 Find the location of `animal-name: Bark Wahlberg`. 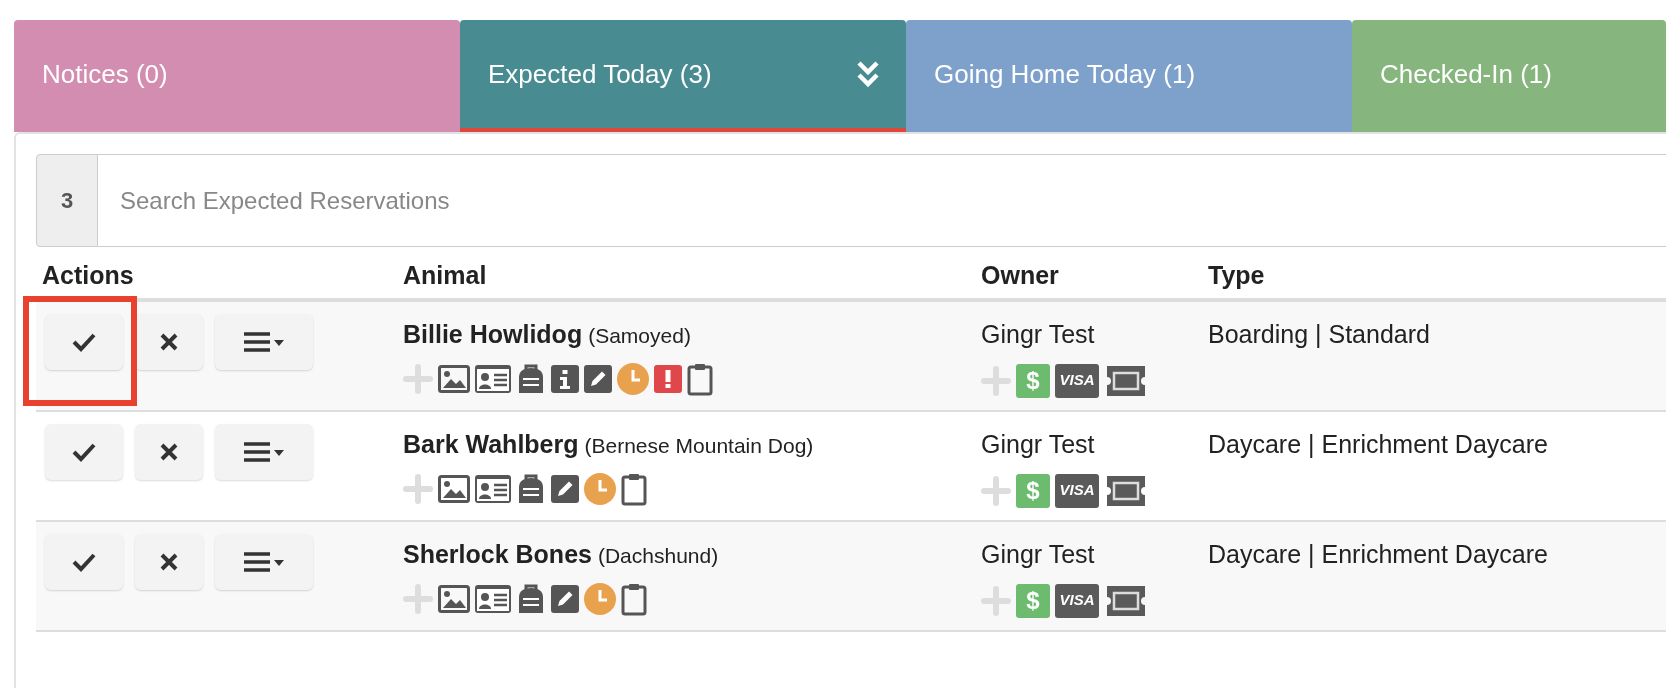

animal-name: Bark Wahlberg is located at coordinates (491, 445).